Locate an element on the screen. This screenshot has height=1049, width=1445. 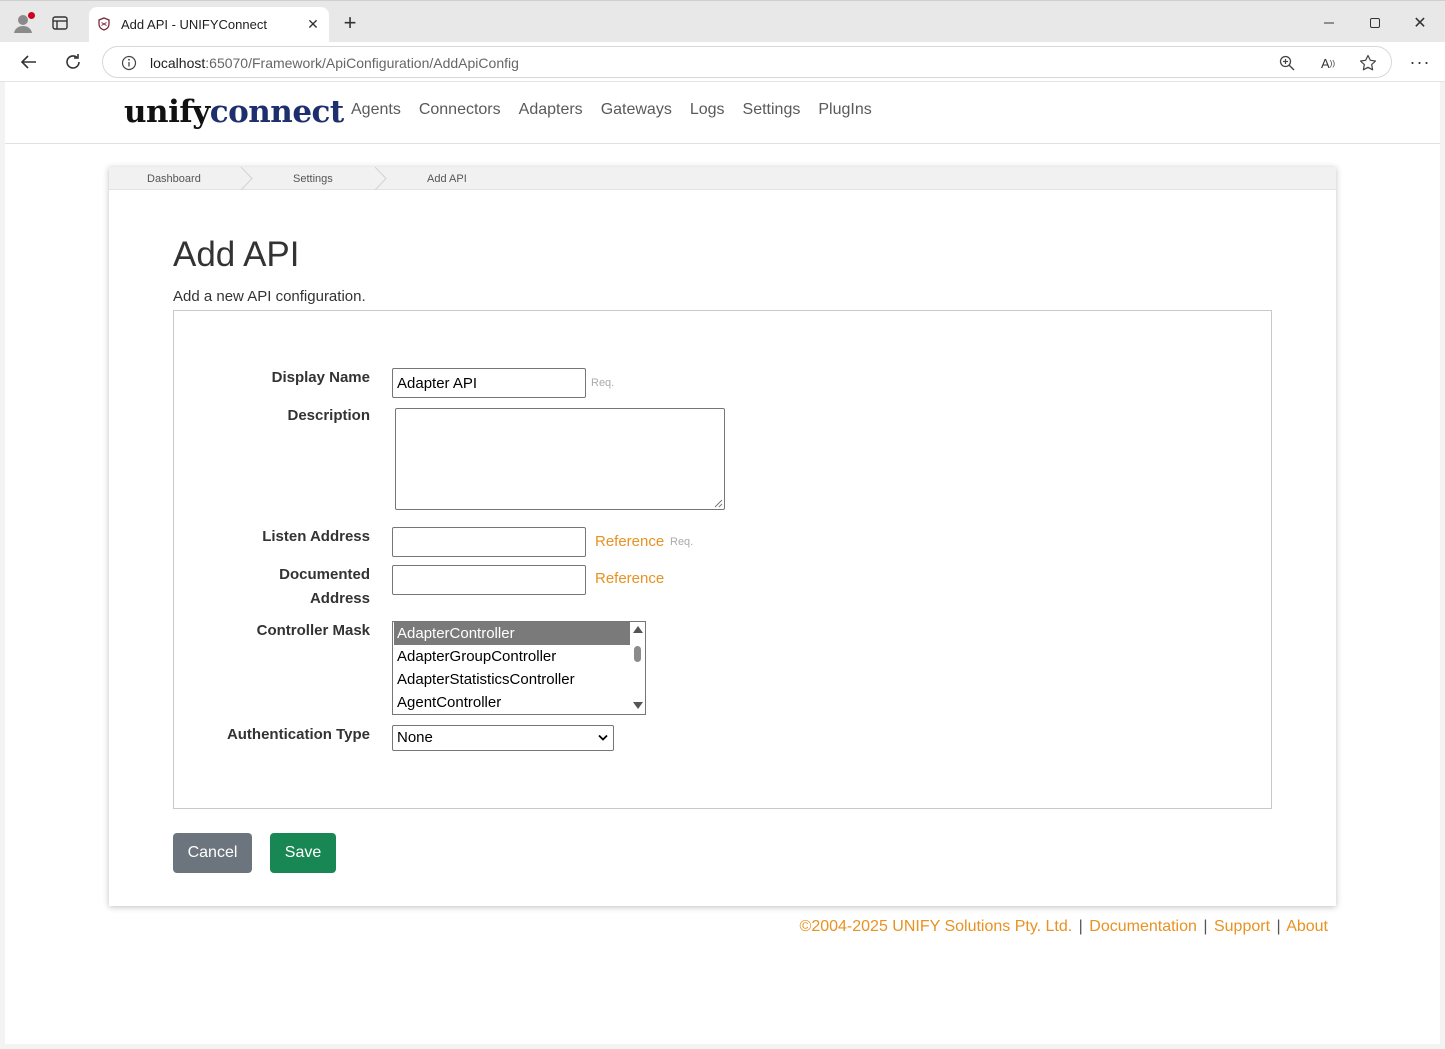
nav-item-settings: Settings is located at coordinates (772, 110).